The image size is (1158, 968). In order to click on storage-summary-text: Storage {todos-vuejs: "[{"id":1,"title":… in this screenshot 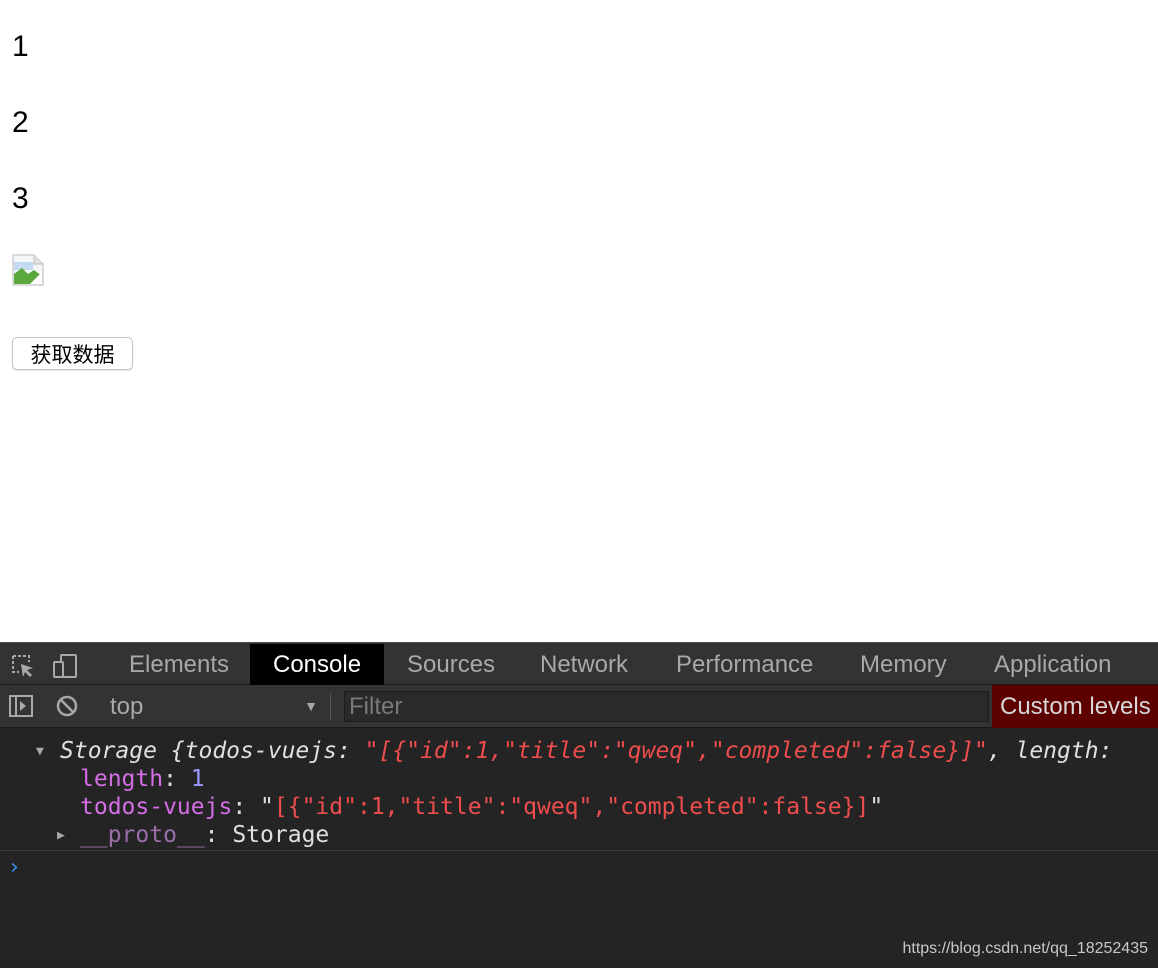, I will do `click(586, 751)`.